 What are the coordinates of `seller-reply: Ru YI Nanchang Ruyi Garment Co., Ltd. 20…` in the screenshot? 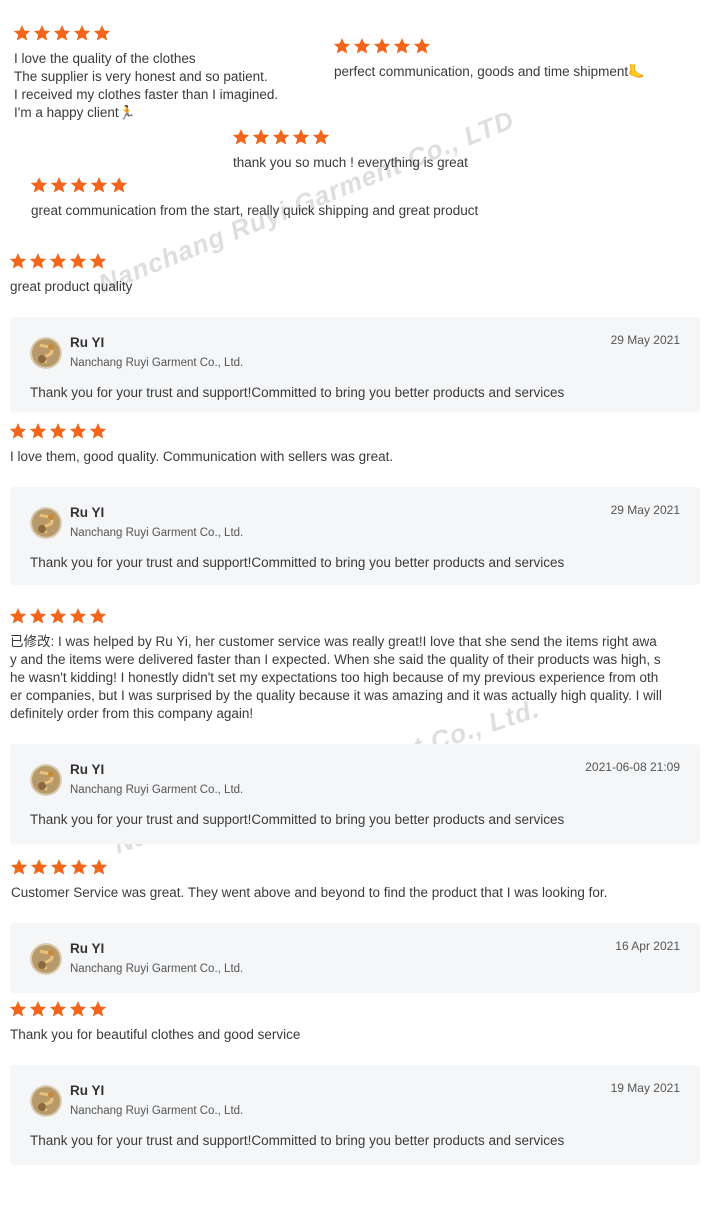 It's located at (355, 794).